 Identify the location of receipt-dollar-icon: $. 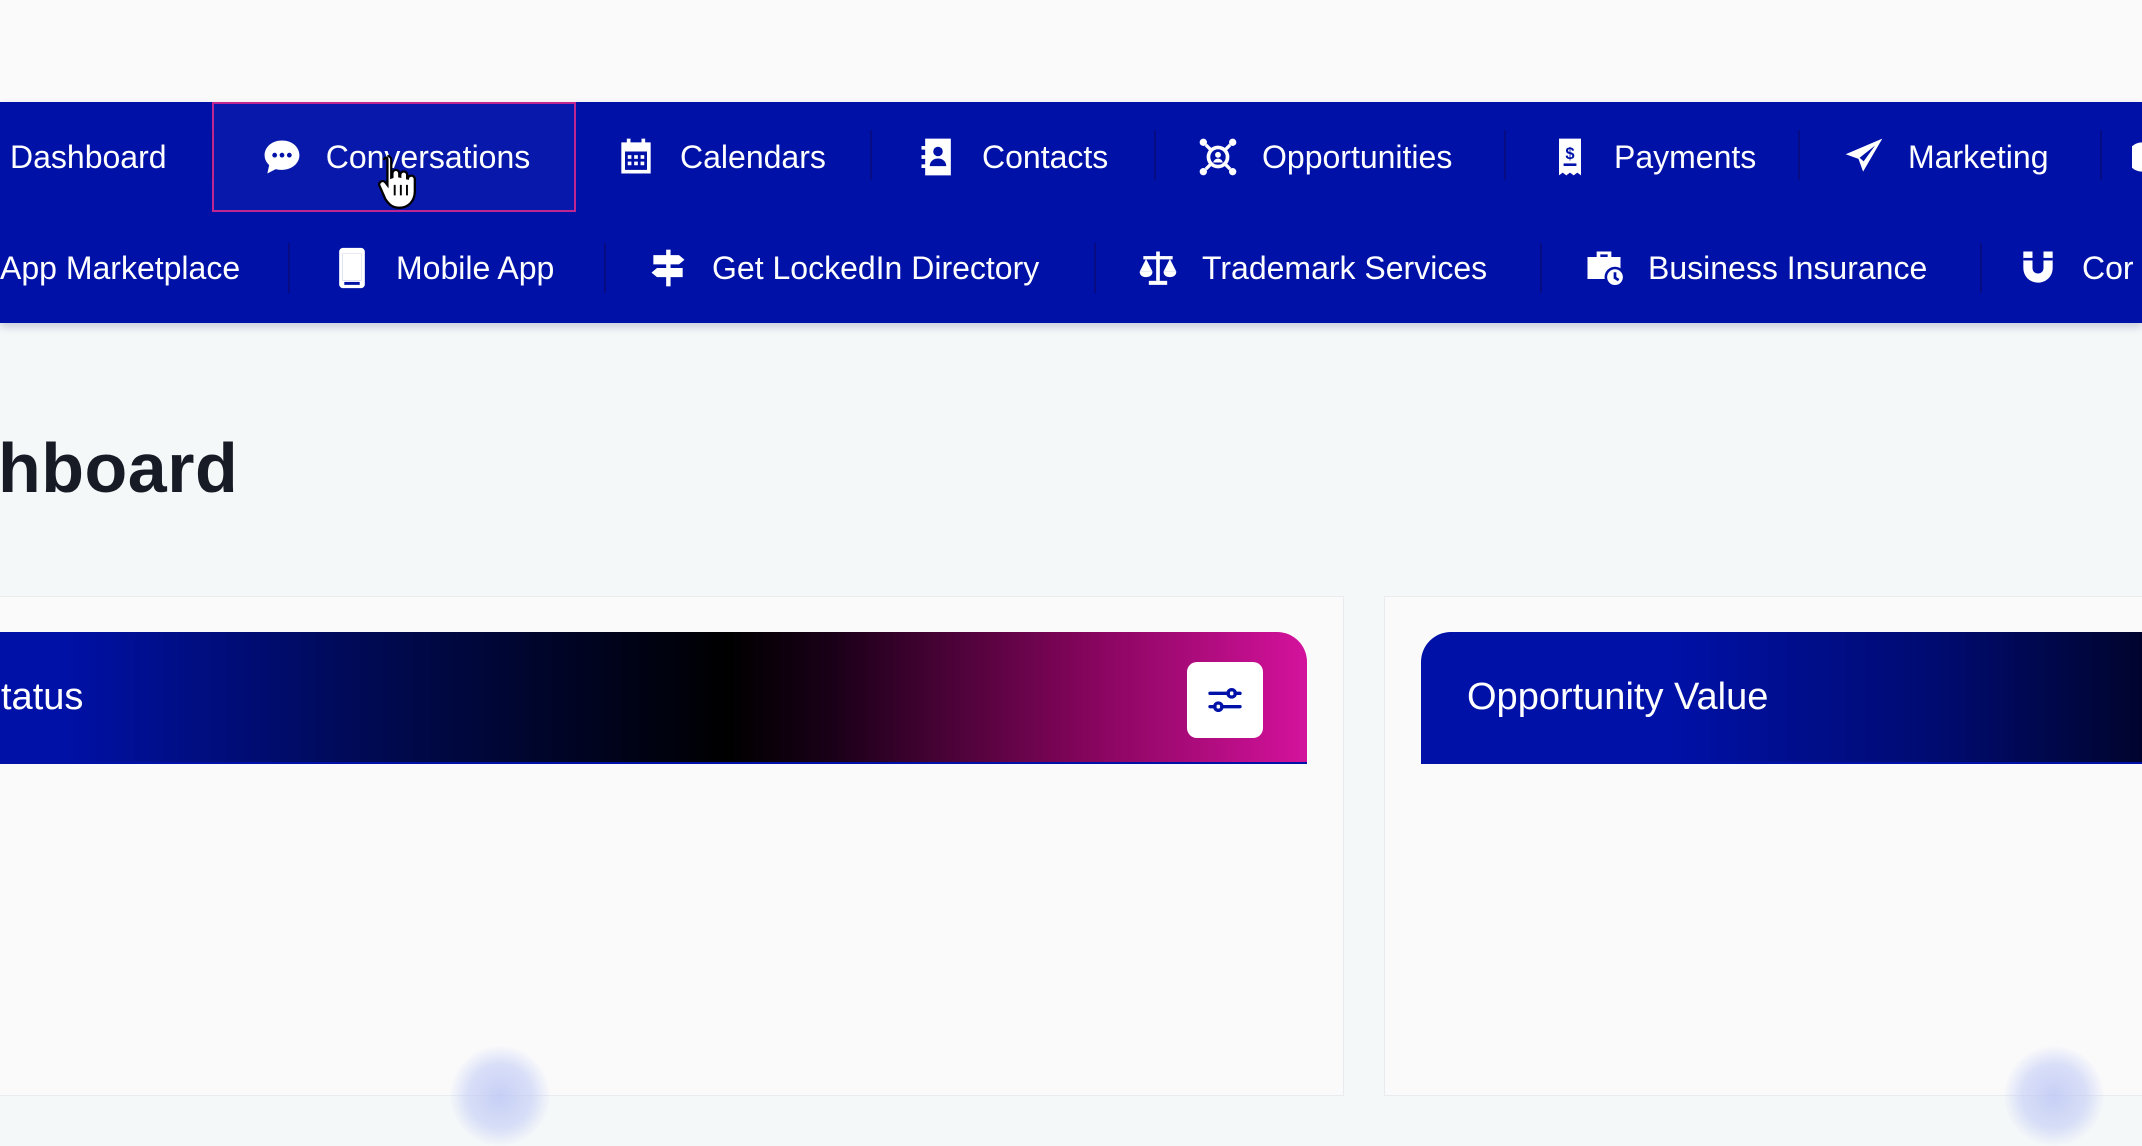
(1570, 157).